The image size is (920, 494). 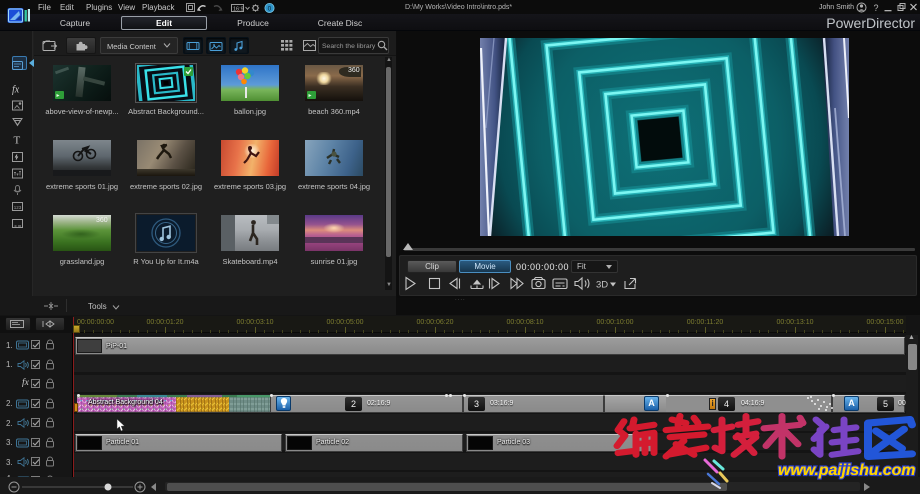 I want to click on svg-text: 00:00:00:00, so click(x=95, y=322).